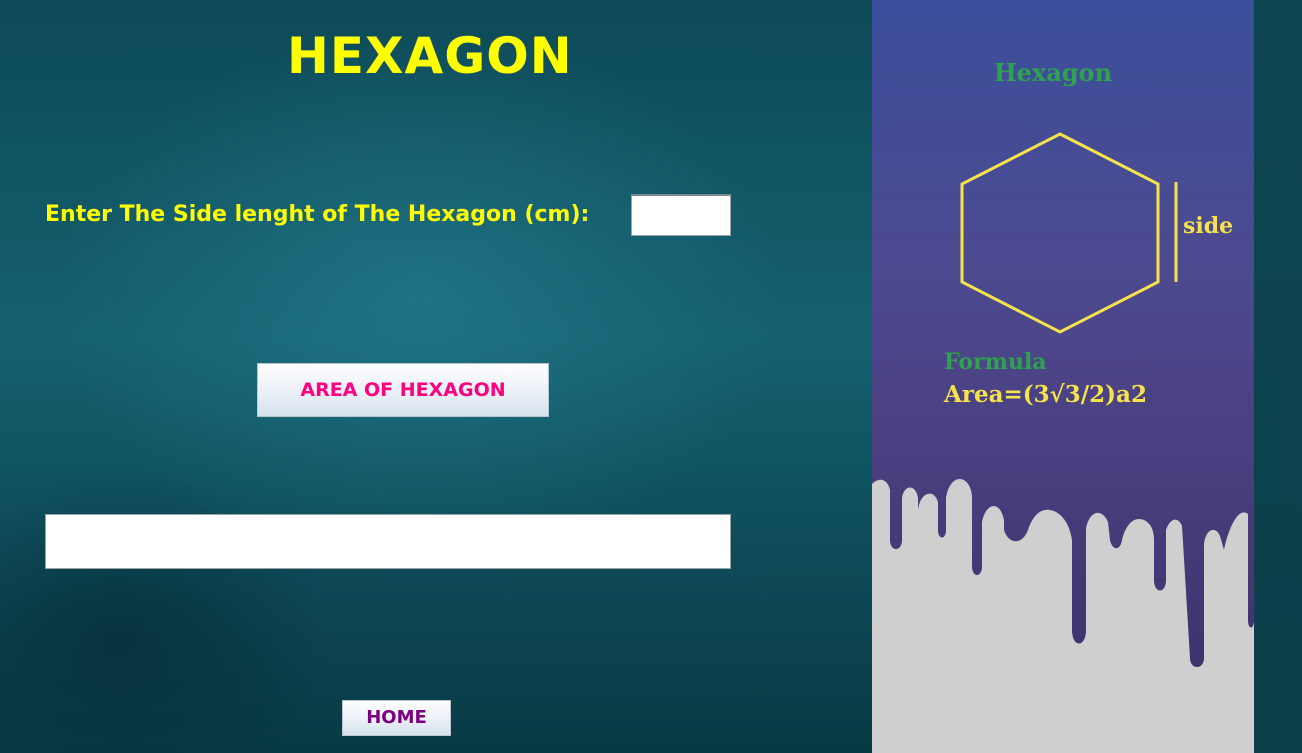 Image resolution: width=1302 pixels, height=753 pixels. I want to click on paint-drip-decoration, so click(1063, 616).